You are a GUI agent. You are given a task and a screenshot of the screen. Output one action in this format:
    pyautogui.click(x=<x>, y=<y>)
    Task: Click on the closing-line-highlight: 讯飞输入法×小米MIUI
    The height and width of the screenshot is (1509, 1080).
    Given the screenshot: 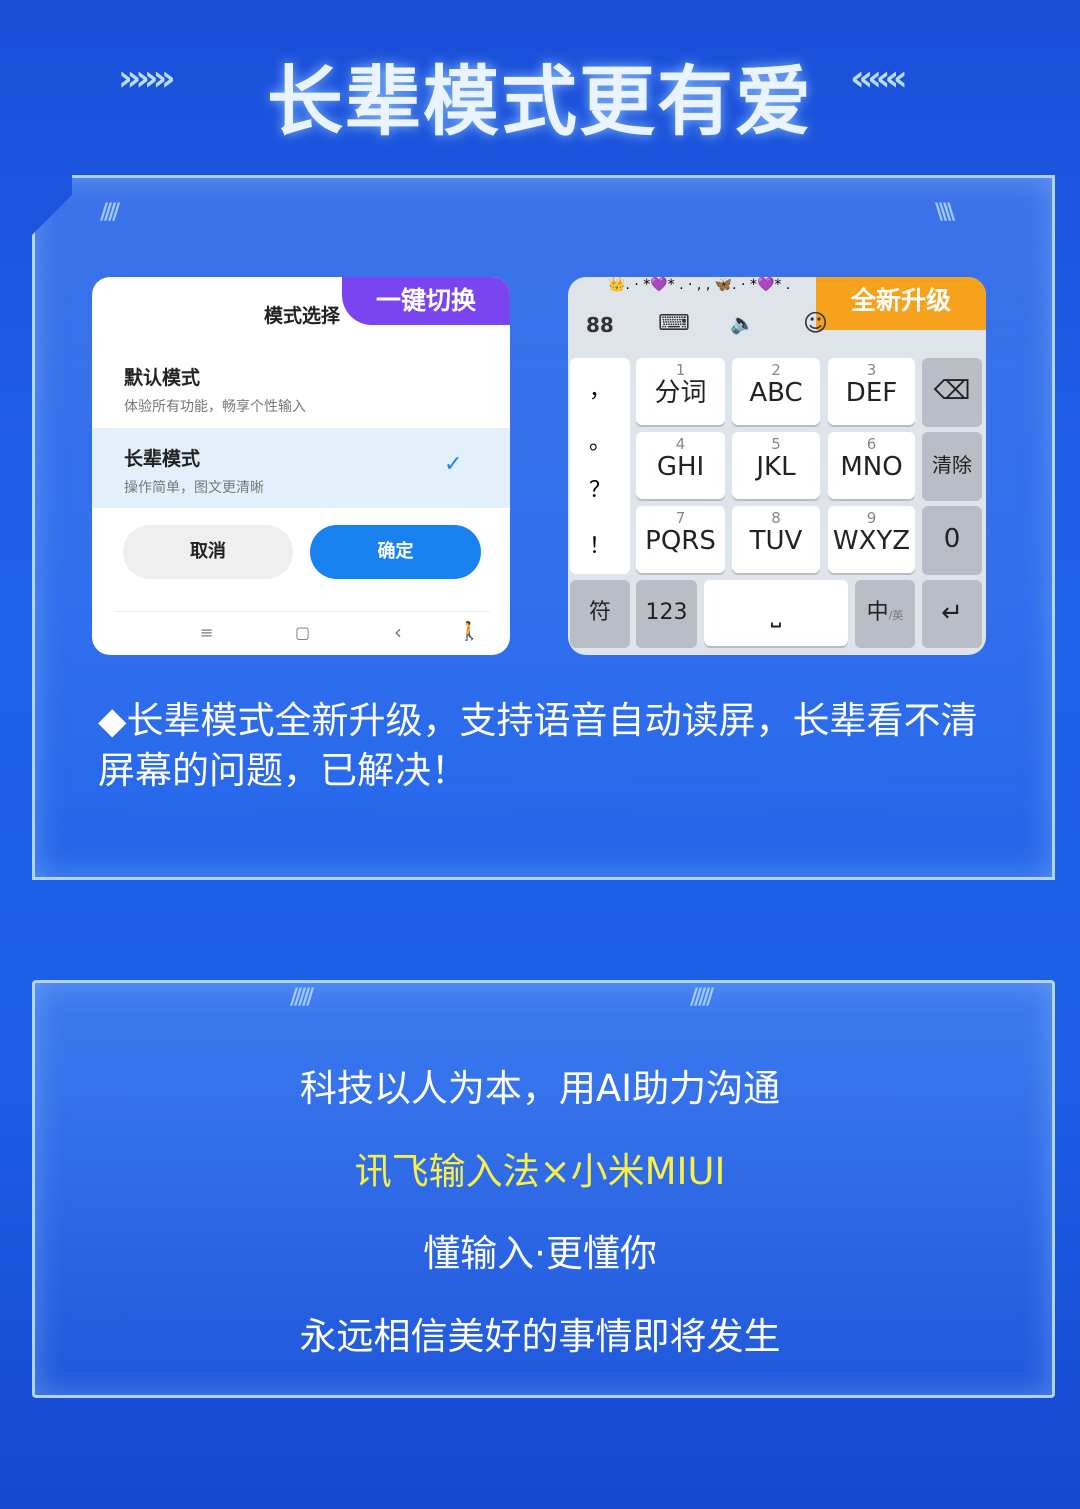 What is the action you would take?
    pyautogui.click(x=540, y=1171)
    